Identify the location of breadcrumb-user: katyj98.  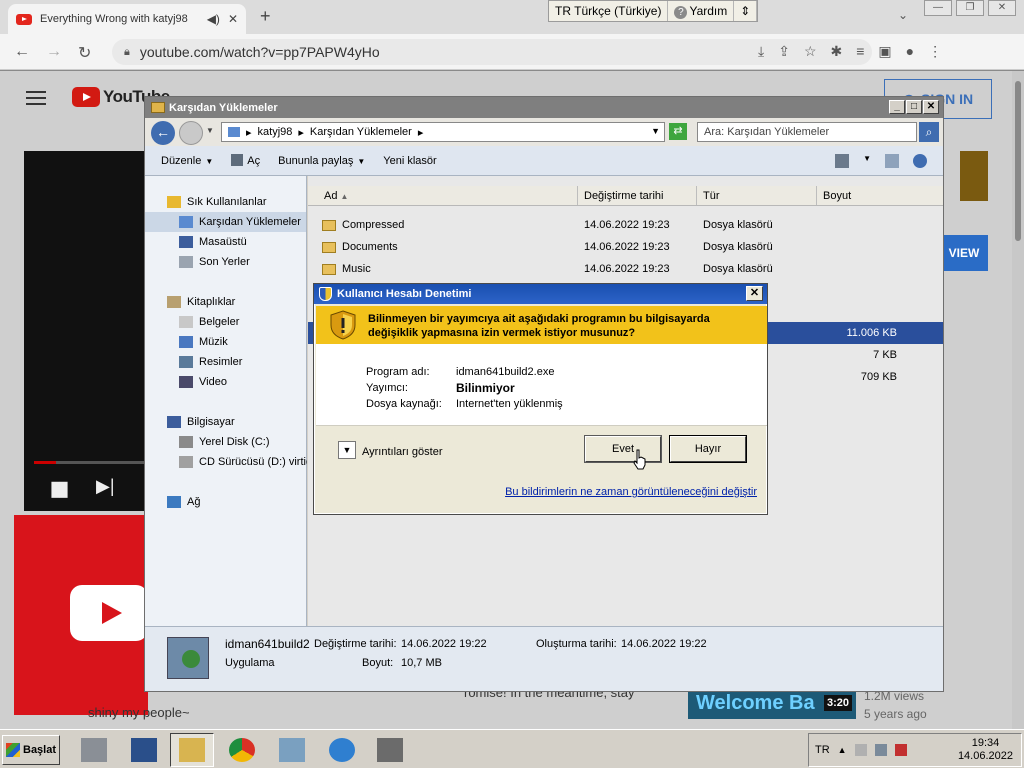
(275, 132).